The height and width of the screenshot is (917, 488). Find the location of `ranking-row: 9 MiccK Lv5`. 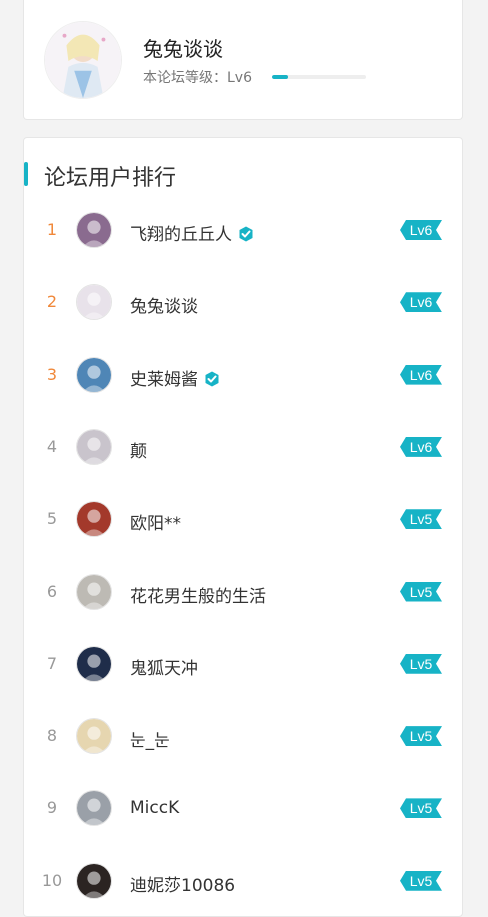

ranking-row: 9 MiccK Lv5 is located at coordinates (243, 808).